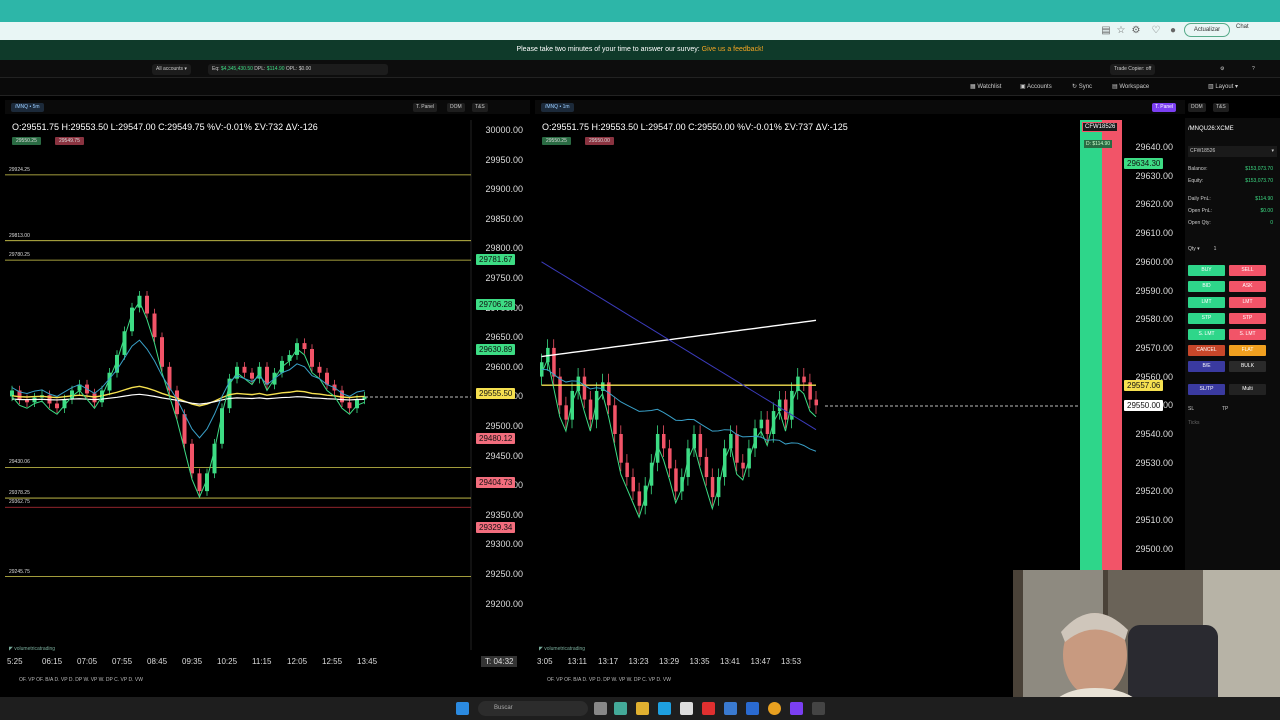 The image size is (1280, 720). What do you see at coordinates (1130, 86) in the screenshot?
I see `workspace-button: ▤ Workspace` at bounding box center [1130, 86].